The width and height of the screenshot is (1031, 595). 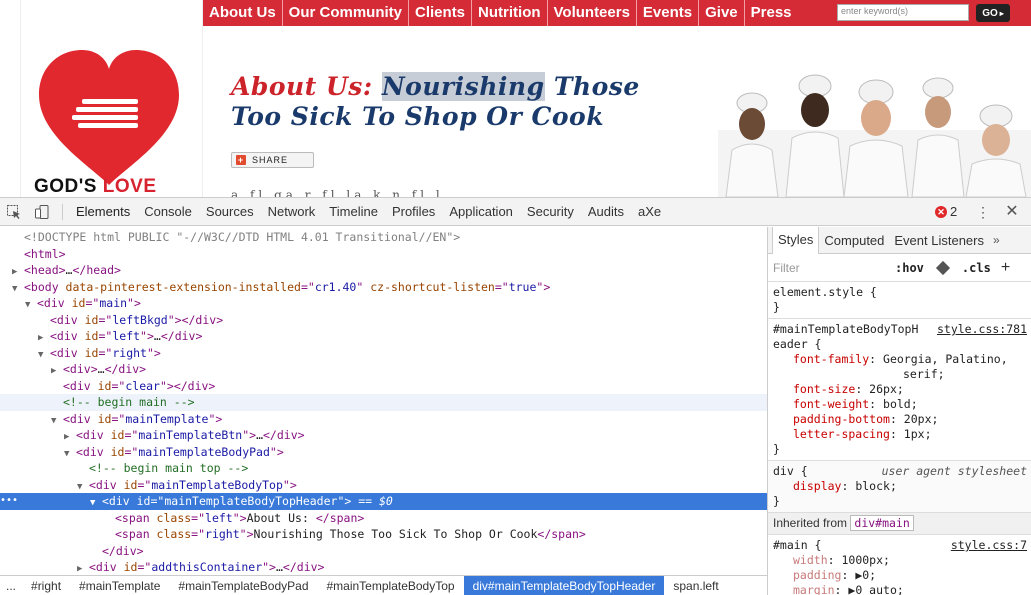 I want to click on nav-volunteers: Volunteers, so click(x=592, y=13).